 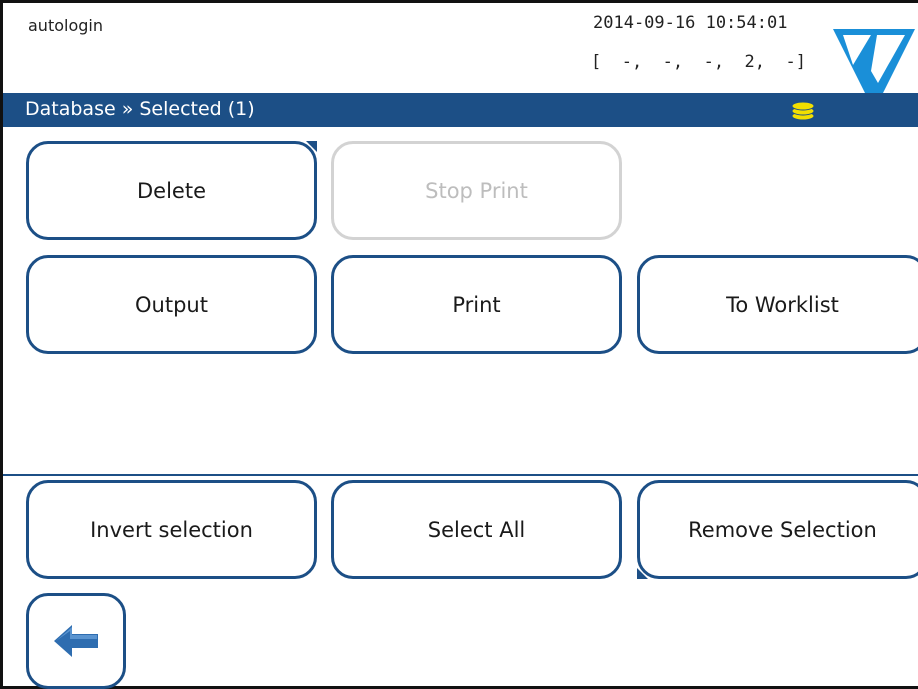 What do you see at coordinates (140, 109) in the screenshot?
I see `page-title: Database » Selected (1)` at bounding box center [140, 109].